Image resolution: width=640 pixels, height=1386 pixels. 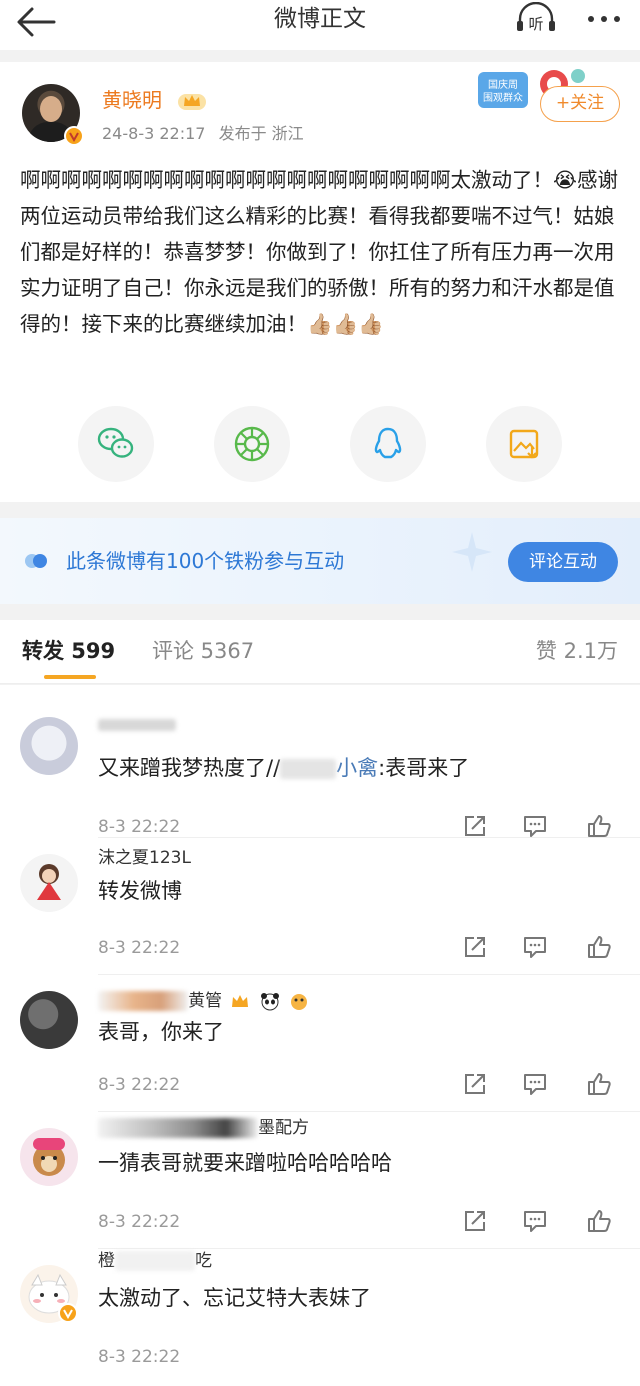 I want to click on save-image-icon, so click(x=524, y=444).